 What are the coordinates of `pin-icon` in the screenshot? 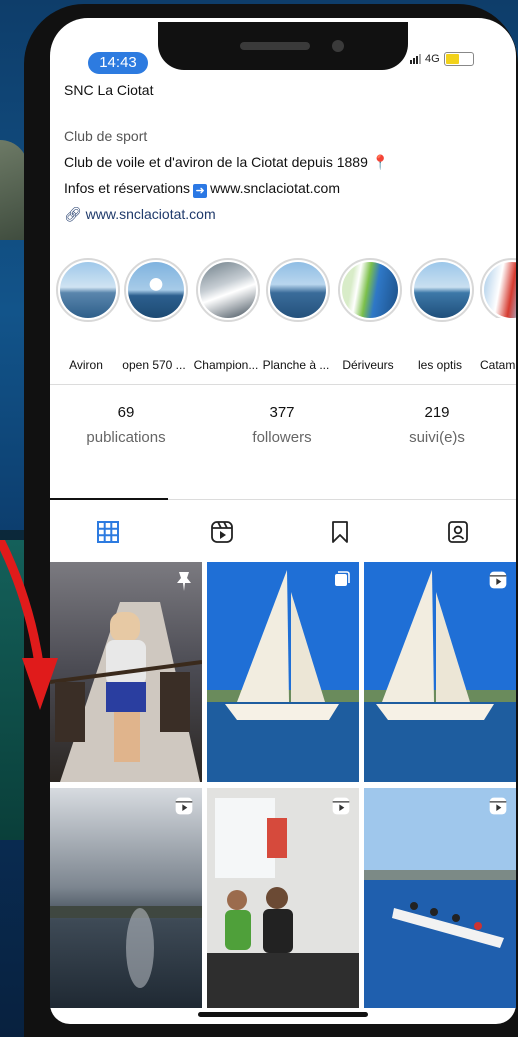 It's located at (184, 581).